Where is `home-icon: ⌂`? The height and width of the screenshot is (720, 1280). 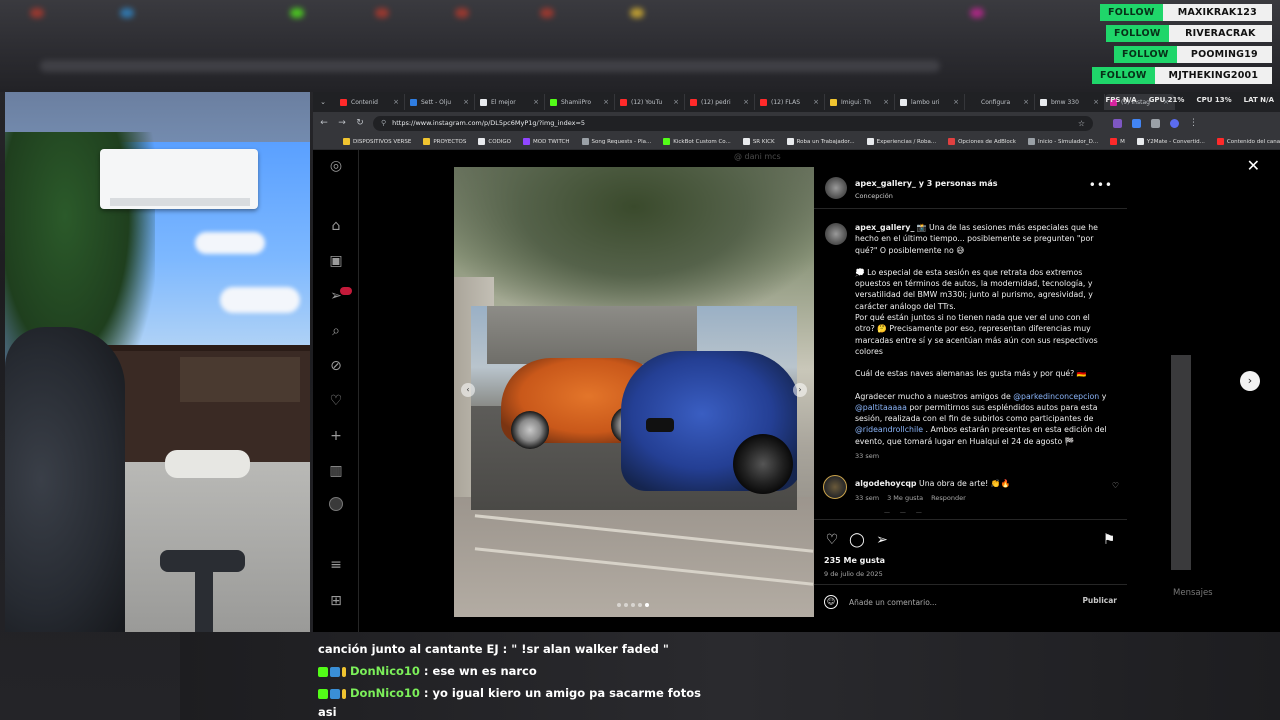 home-icon: ⌂ is located at coordinates (336, 226).